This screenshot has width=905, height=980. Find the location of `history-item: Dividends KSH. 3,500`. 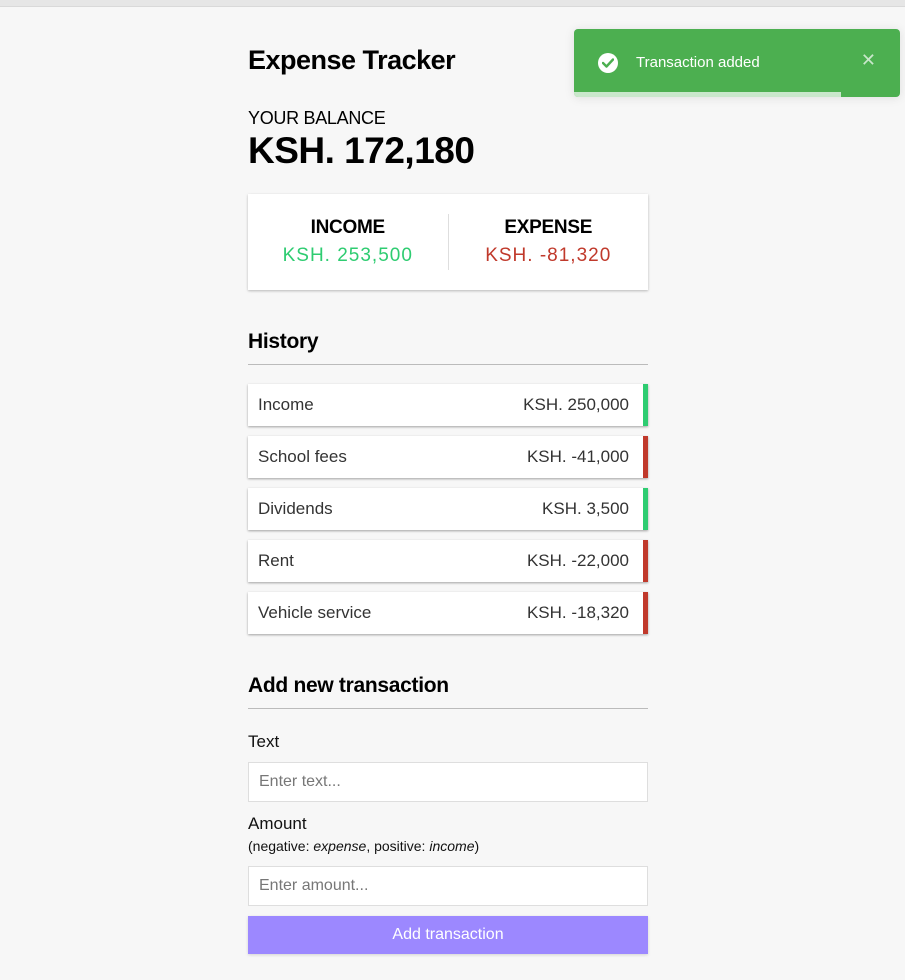

history-item: Dividends KSH. 3,500 is located at coordinates (448, 509).